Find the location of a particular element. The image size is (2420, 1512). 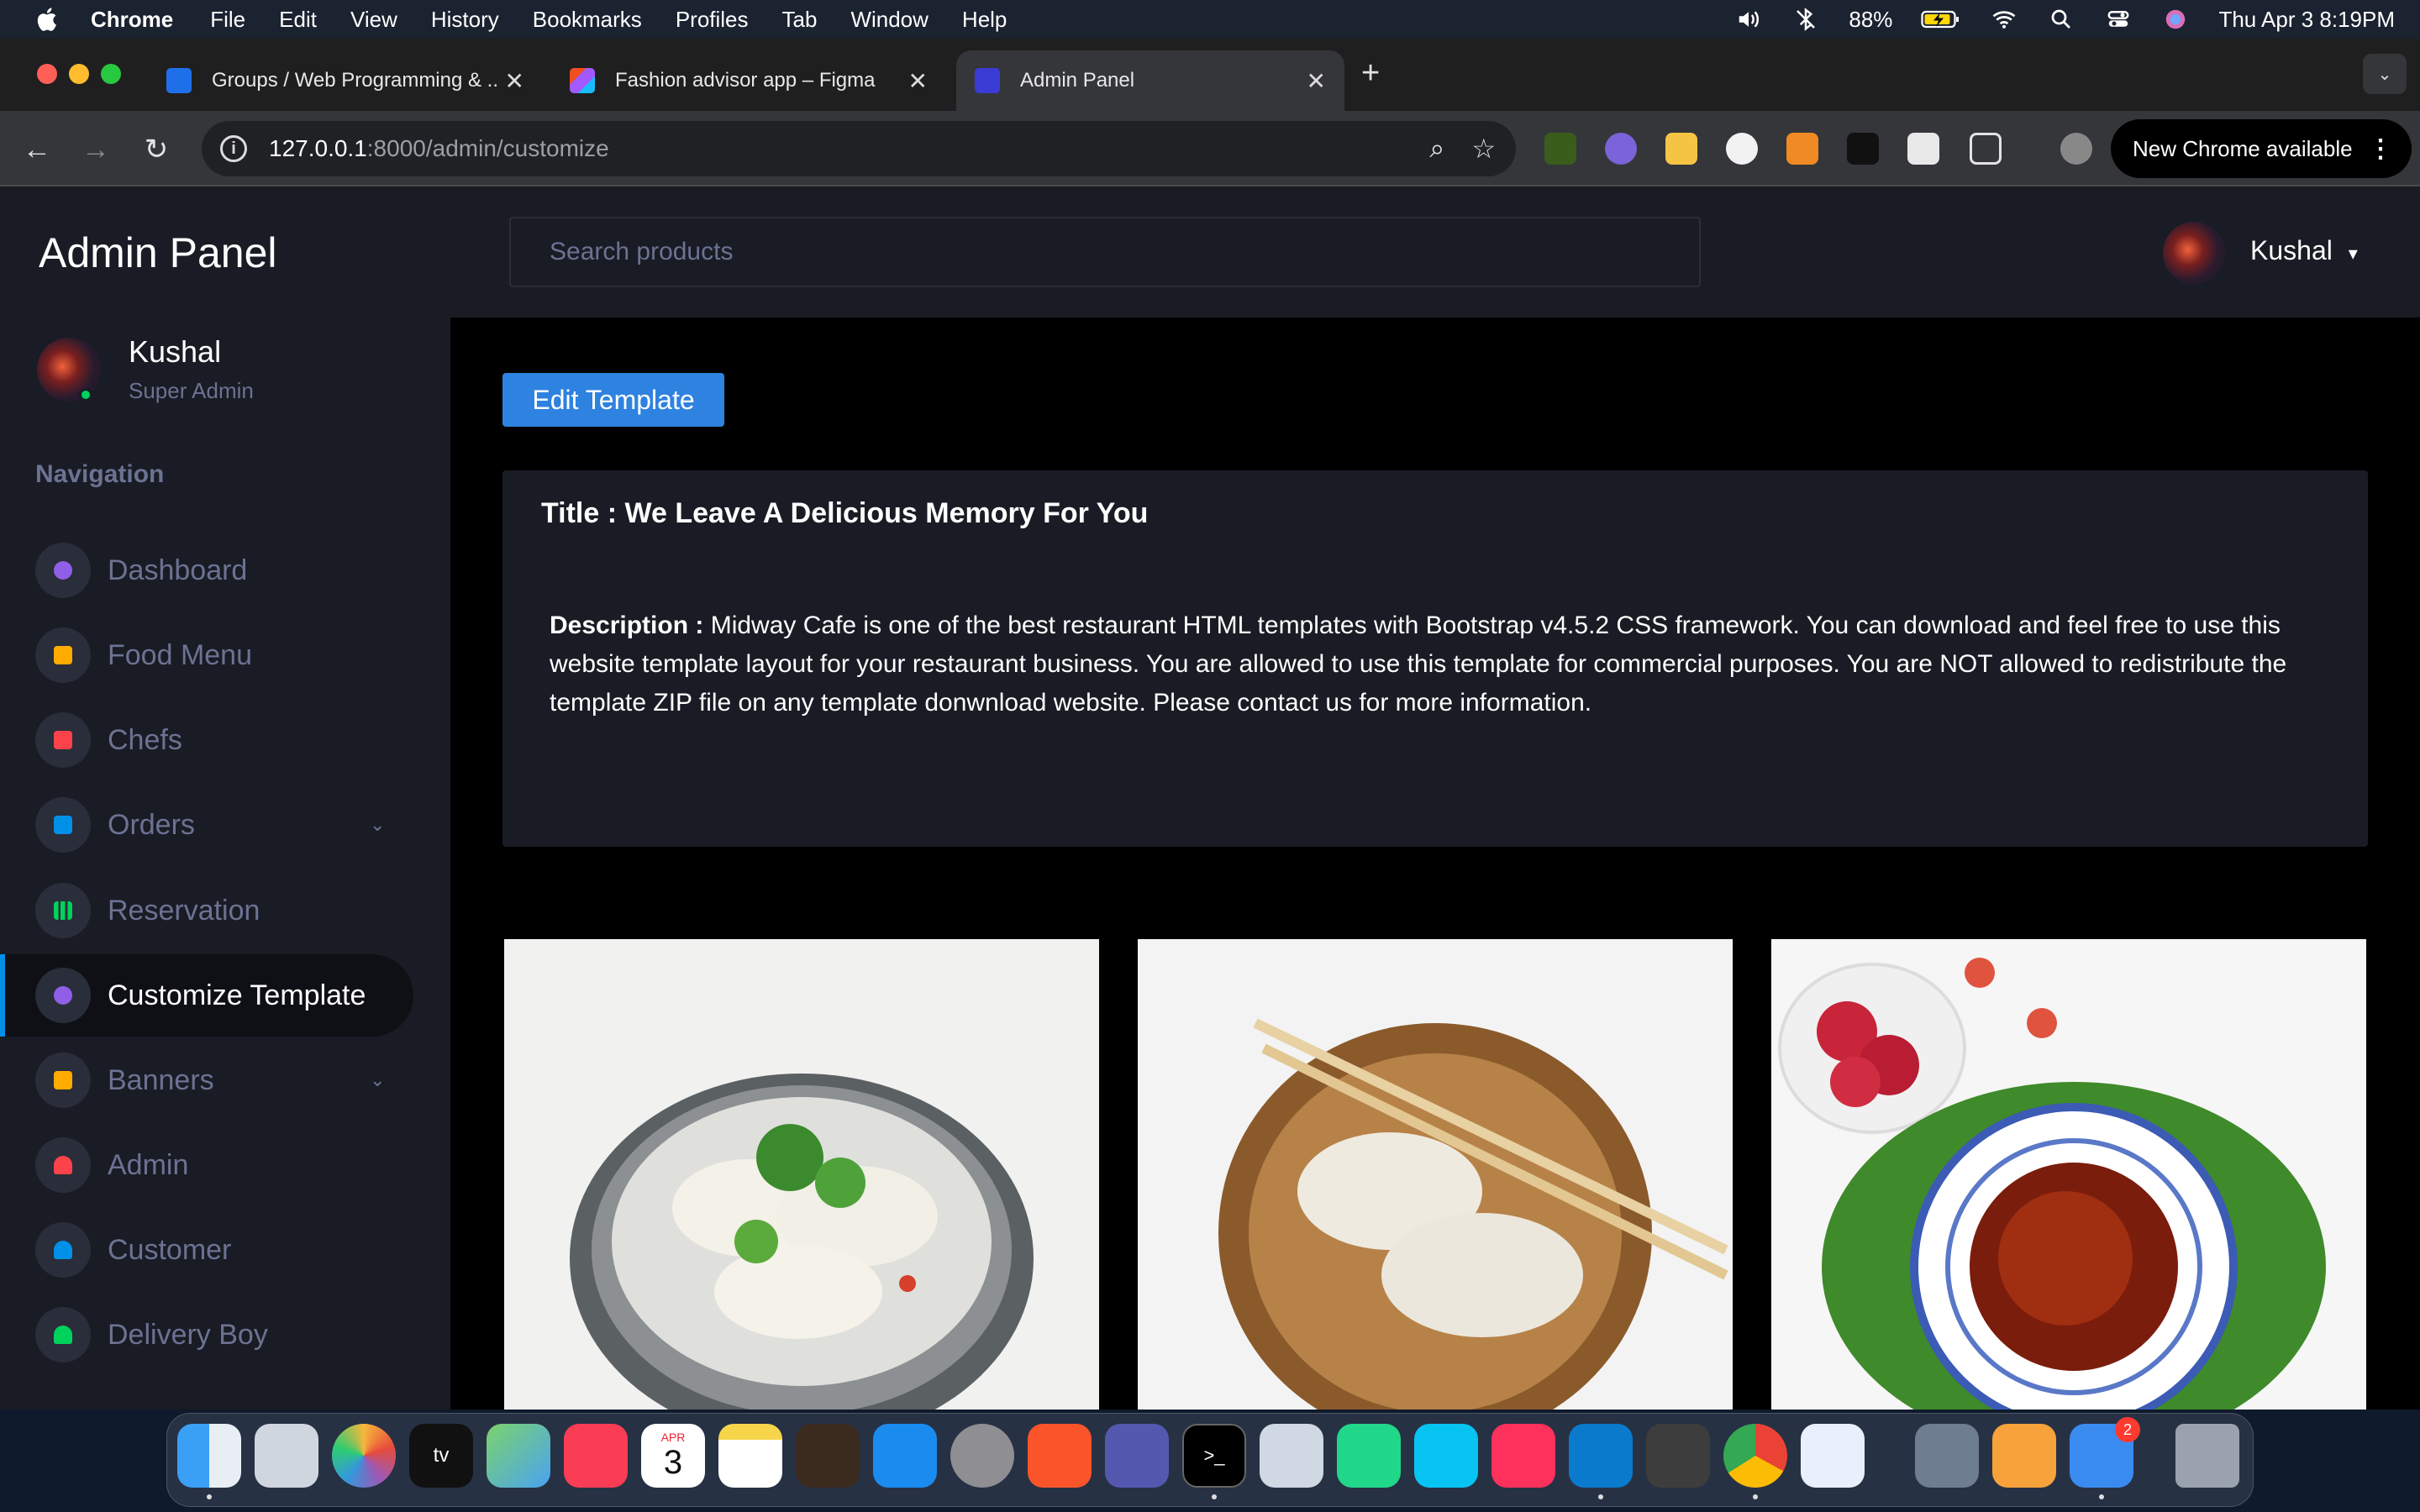

url-host: 127.0.0.1 is located at coordinates (318, 148).